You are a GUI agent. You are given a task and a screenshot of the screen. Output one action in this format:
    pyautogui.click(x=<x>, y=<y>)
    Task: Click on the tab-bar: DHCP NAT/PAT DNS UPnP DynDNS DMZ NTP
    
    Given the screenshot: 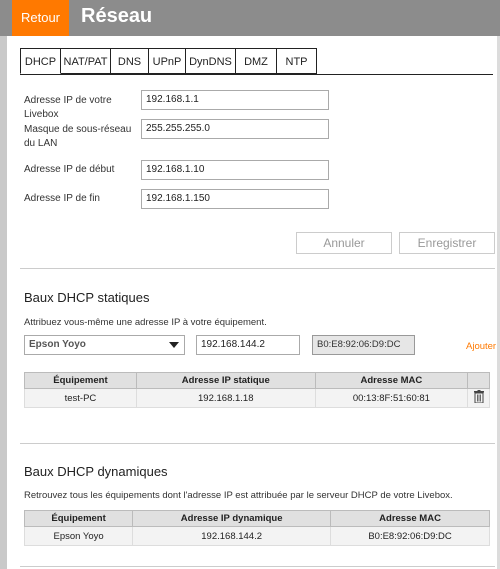 What is the action you would take?
    pyautogui.click(x=168, y=61)
    